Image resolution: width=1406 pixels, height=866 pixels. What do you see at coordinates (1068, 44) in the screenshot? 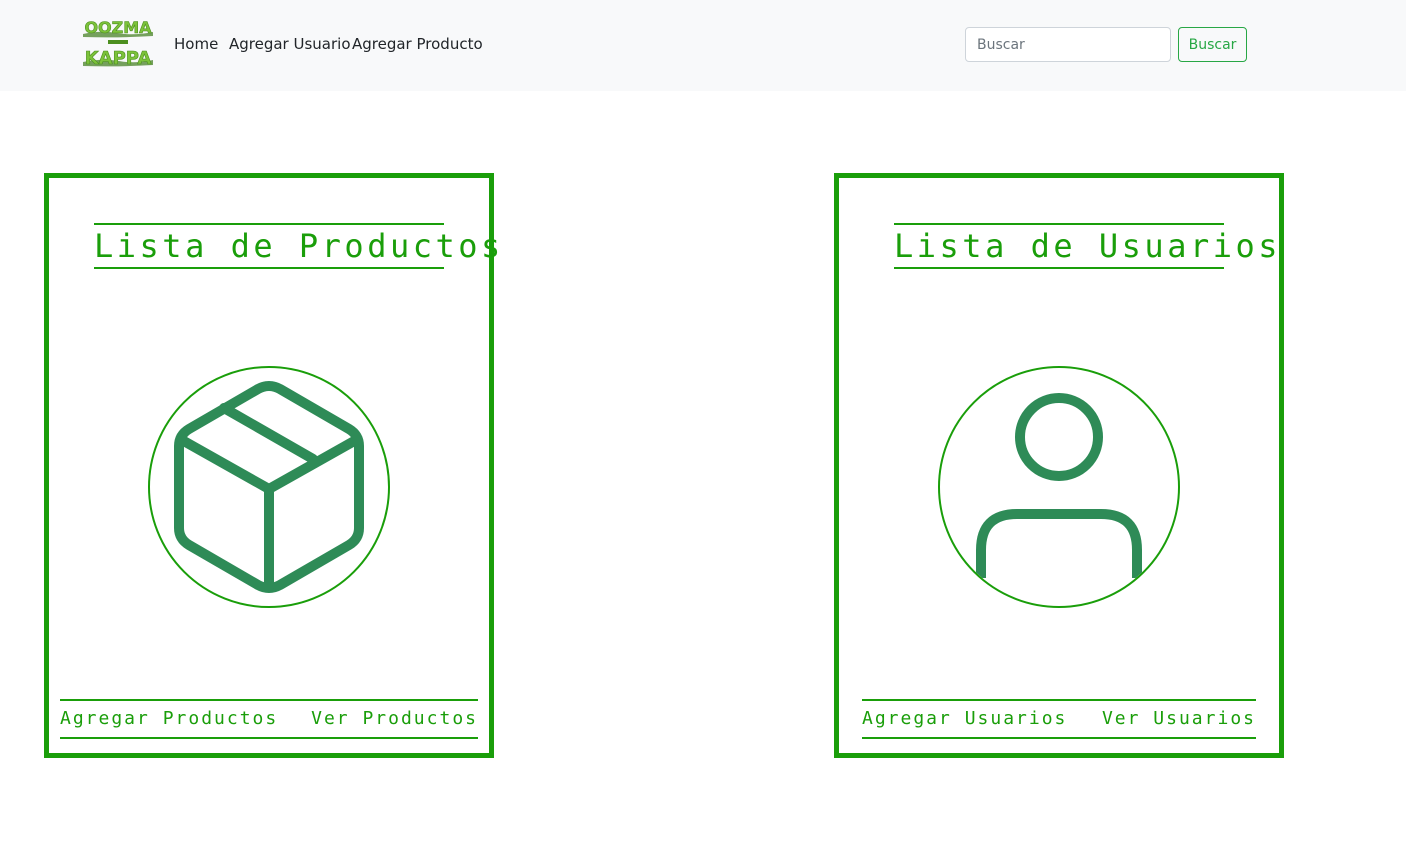
I see `search-input` at bounding box center [1068, 44].